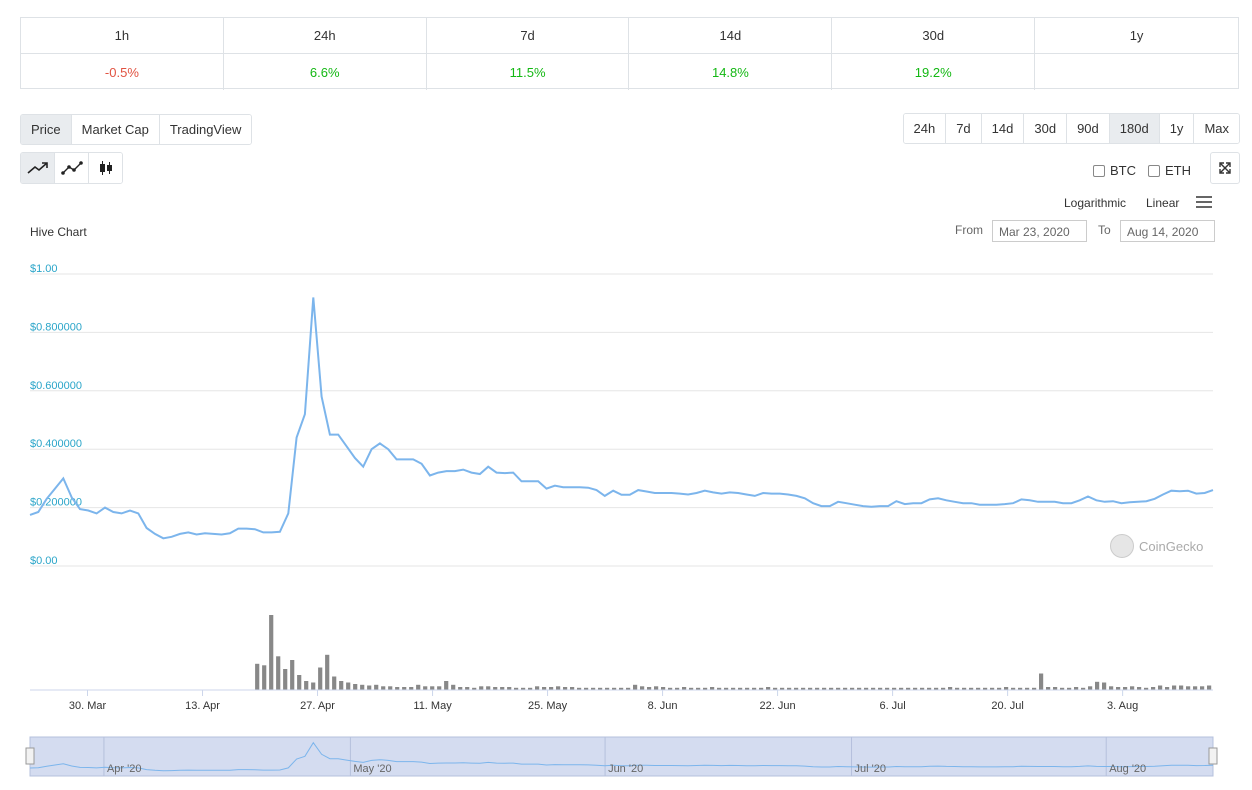 This screenshot has width=1252, height=790. Describe the element at coordinates (317, 706) in the screenshot. I see `x-tick-label: 27. Apr` at that location.